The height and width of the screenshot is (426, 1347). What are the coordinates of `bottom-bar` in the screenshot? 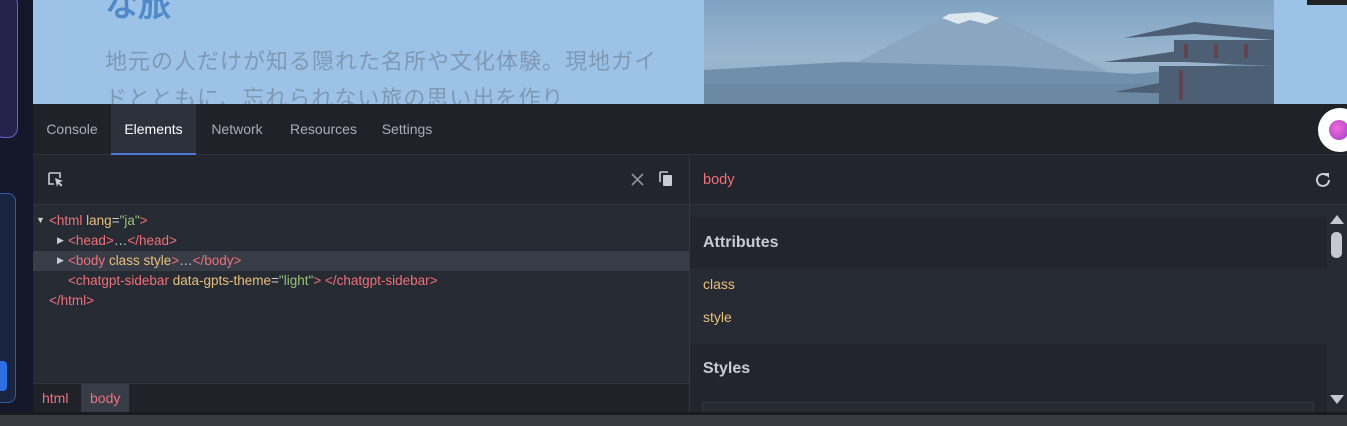 It's located at (673, 419).